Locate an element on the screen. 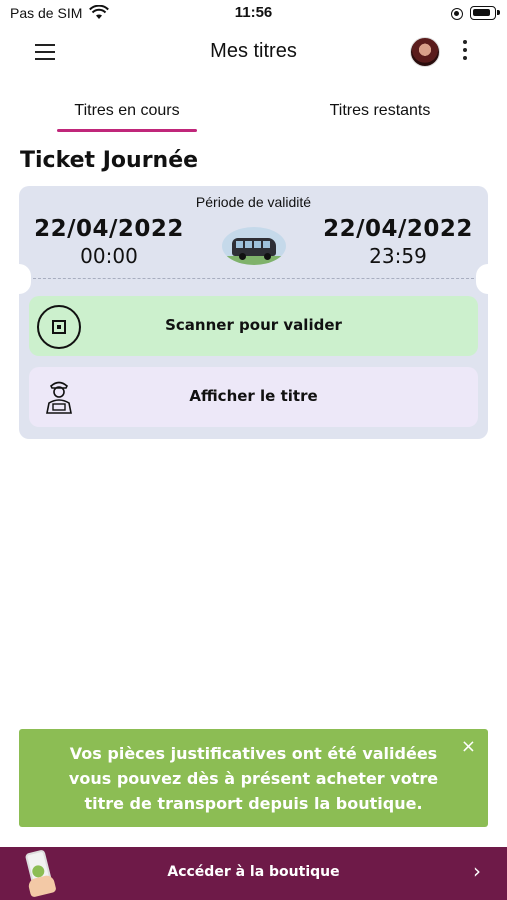 The image size is (507, 900). tab-titres-en-cours: Titres en cours is located at coordinates (127, 111).